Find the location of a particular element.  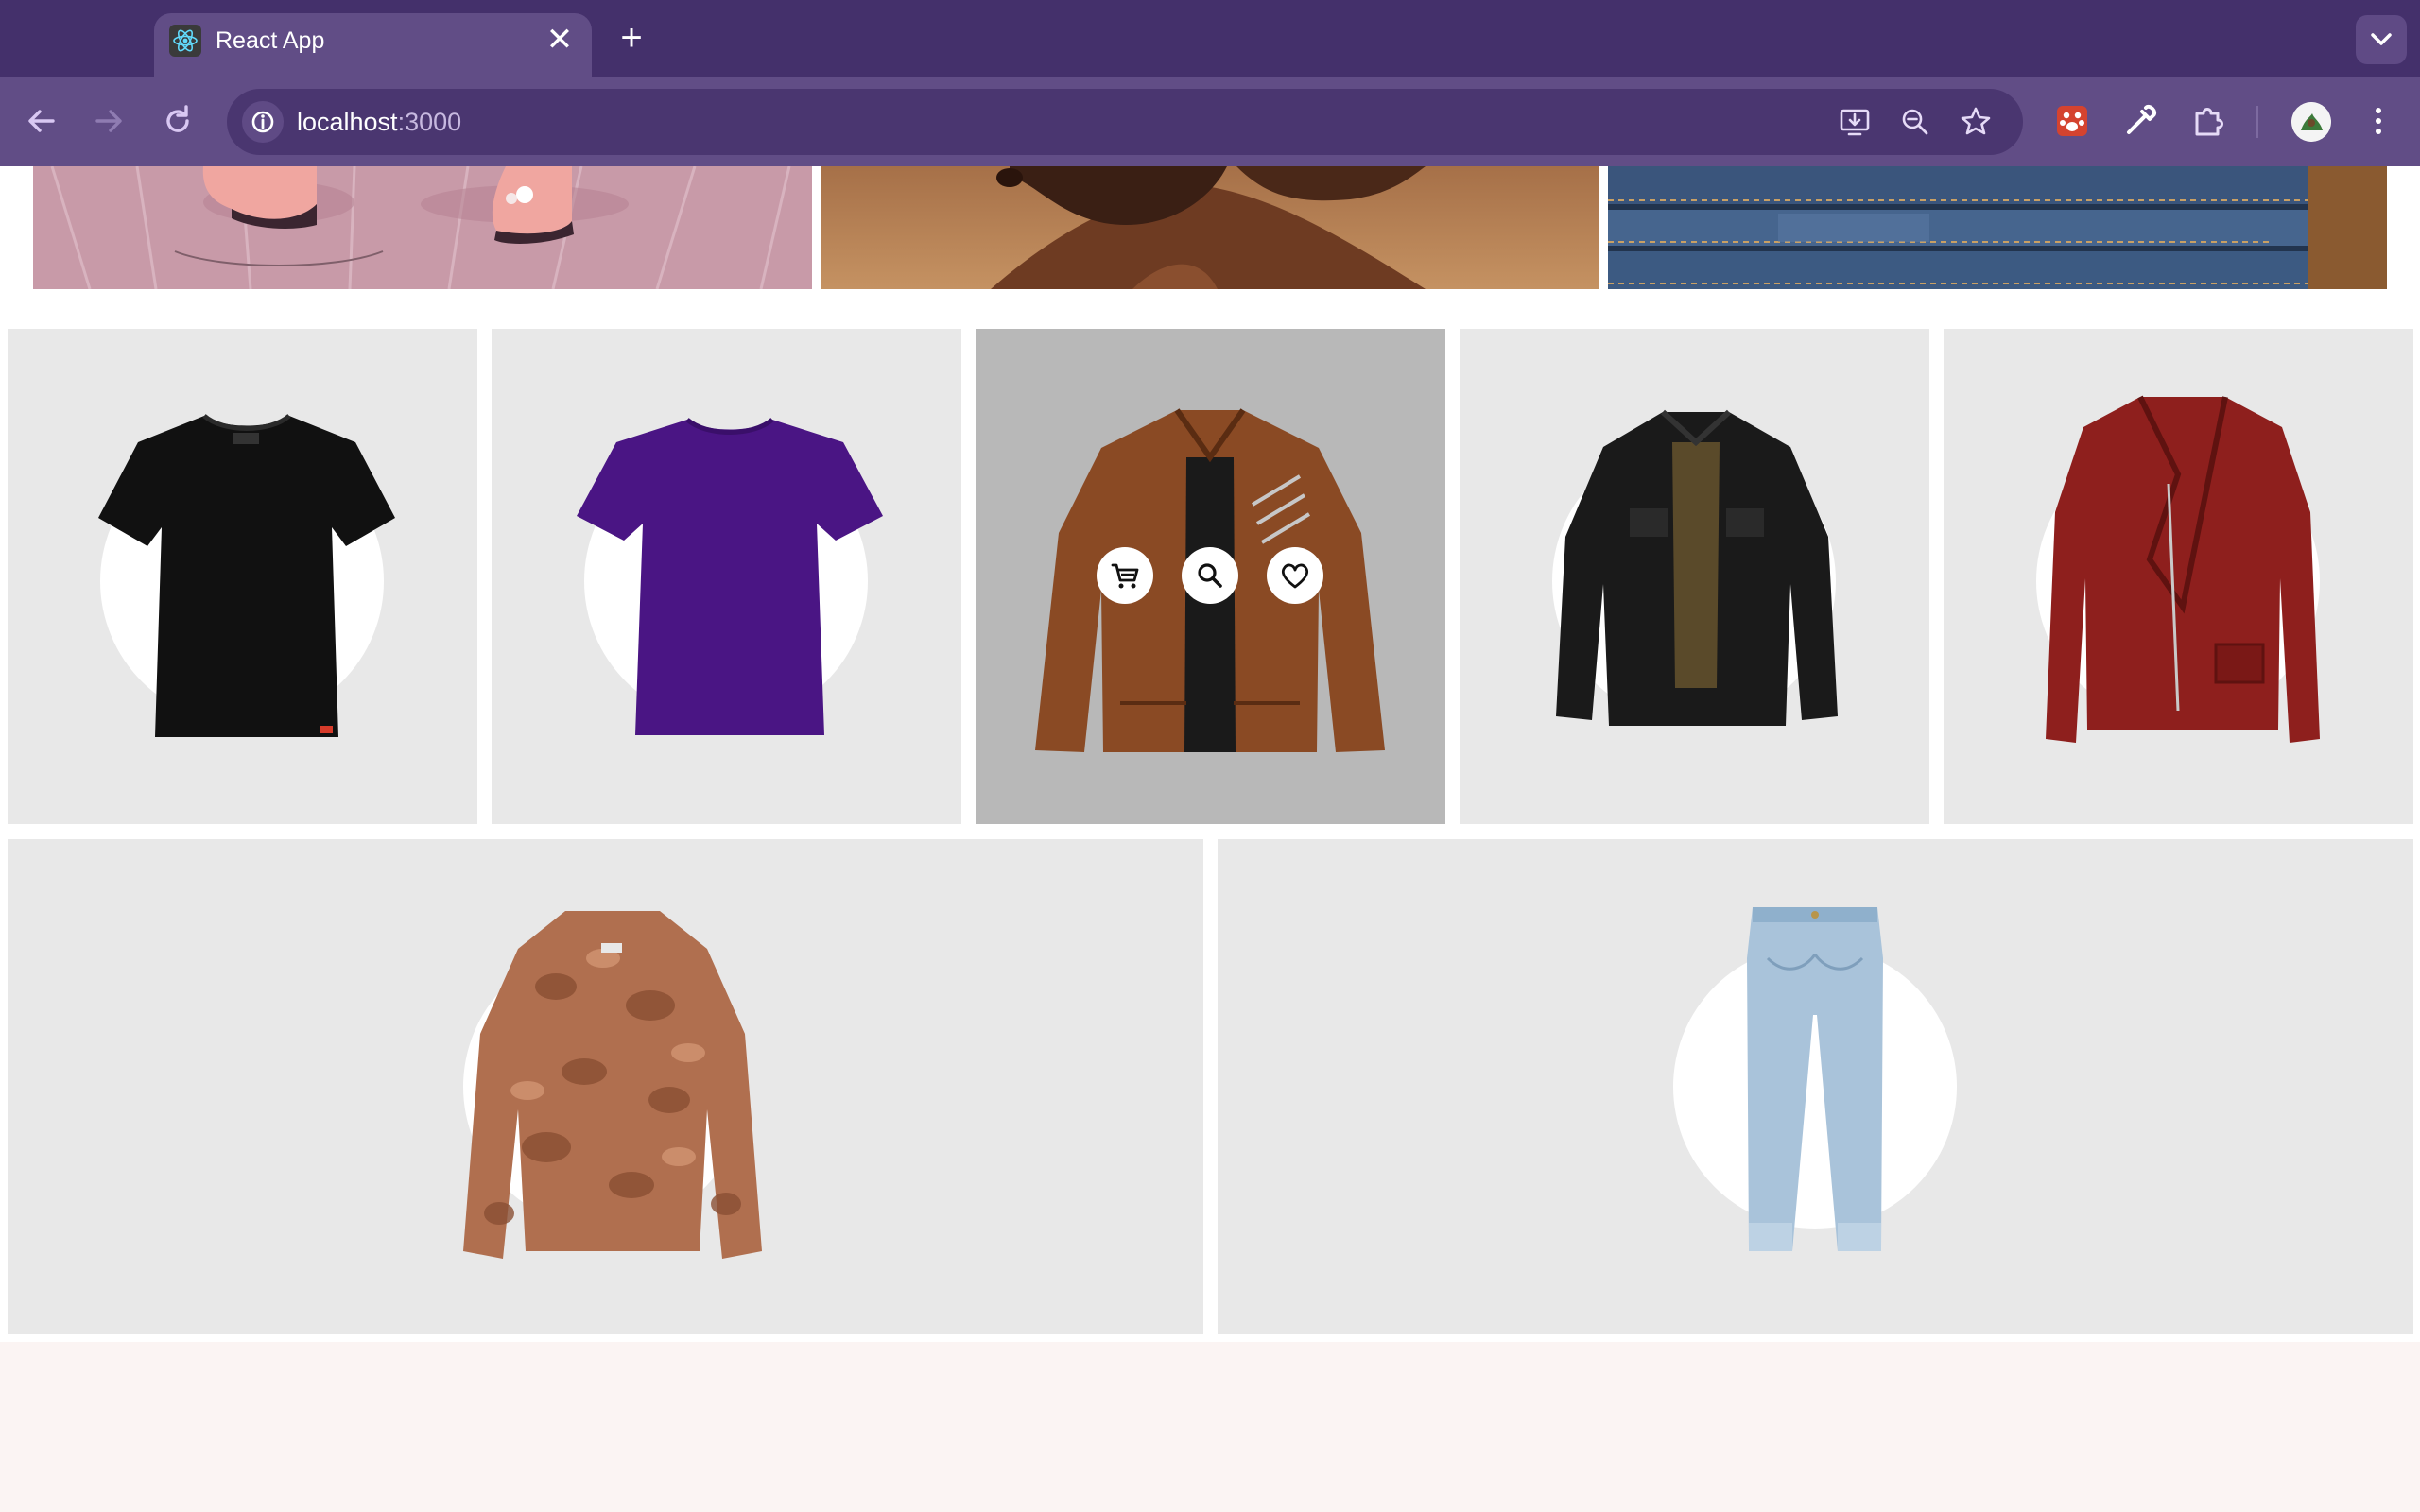

product-card-hovered is located at coordinates (1210, 576).